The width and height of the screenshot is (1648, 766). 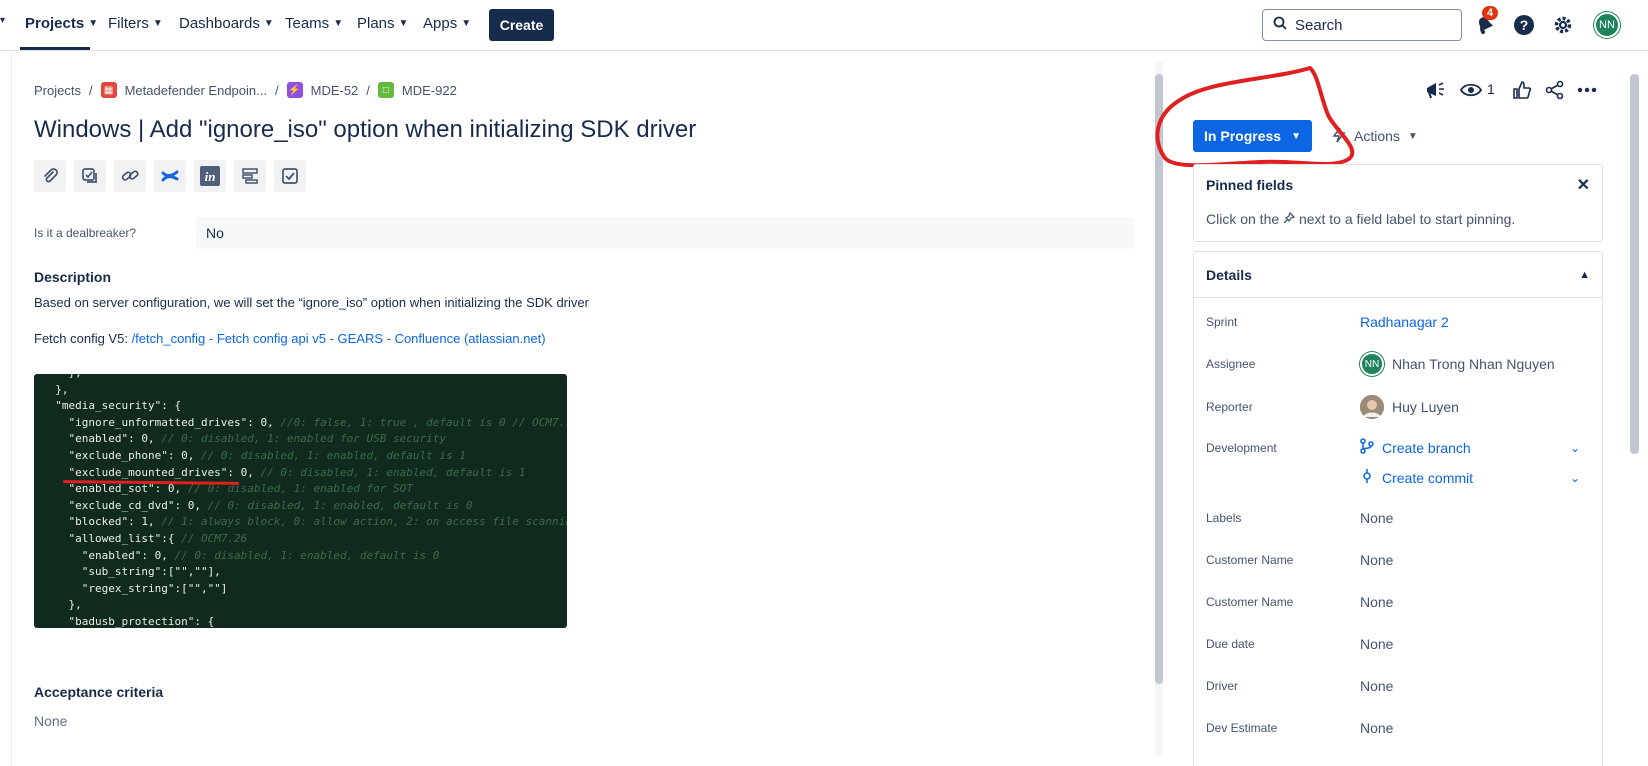 I want to click on nav-projects: Projects ▼, so click(x=61, y=23).